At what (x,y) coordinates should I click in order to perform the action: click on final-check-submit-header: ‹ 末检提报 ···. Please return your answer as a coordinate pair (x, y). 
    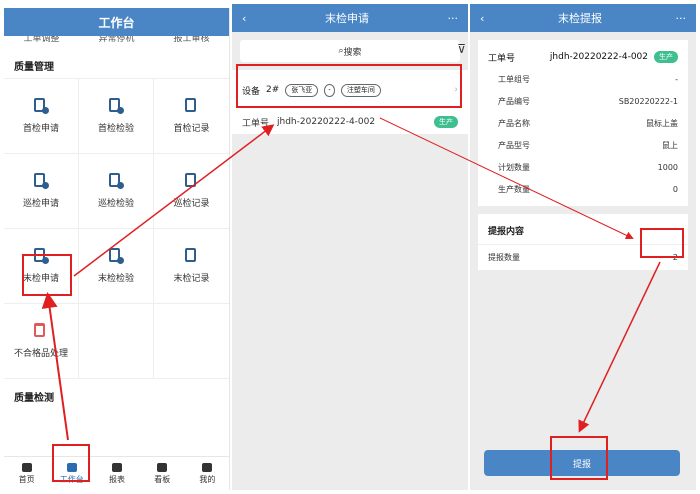
    Looking at the image, I should click on (583, 18).